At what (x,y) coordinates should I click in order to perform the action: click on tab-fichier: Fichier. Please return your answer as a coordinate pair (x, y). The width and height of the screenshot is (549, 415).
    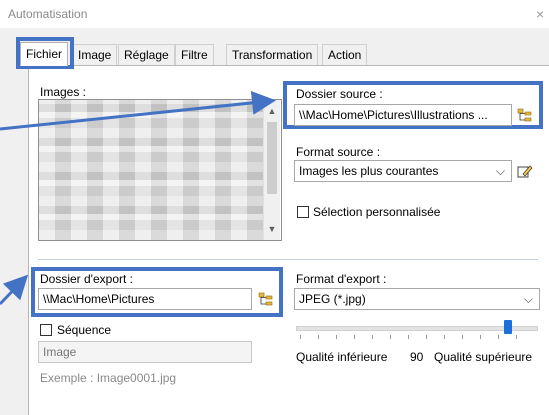
    Looking at the image, I should click on (44, 54).